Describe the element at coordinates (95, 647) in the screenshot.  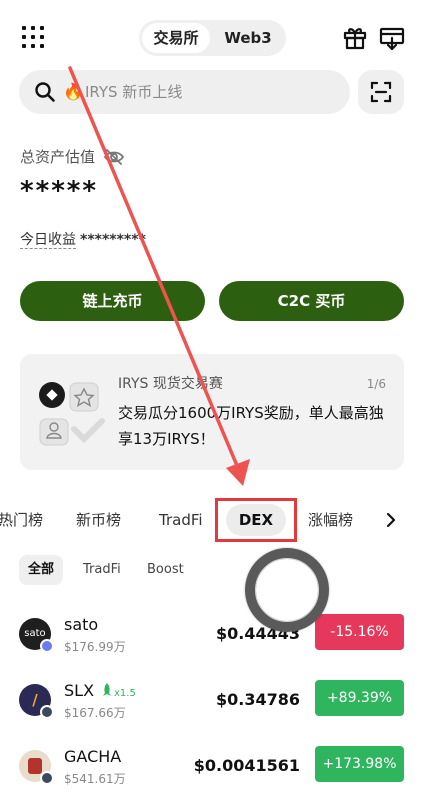
I see `token-volume: $176.99万` at that location.